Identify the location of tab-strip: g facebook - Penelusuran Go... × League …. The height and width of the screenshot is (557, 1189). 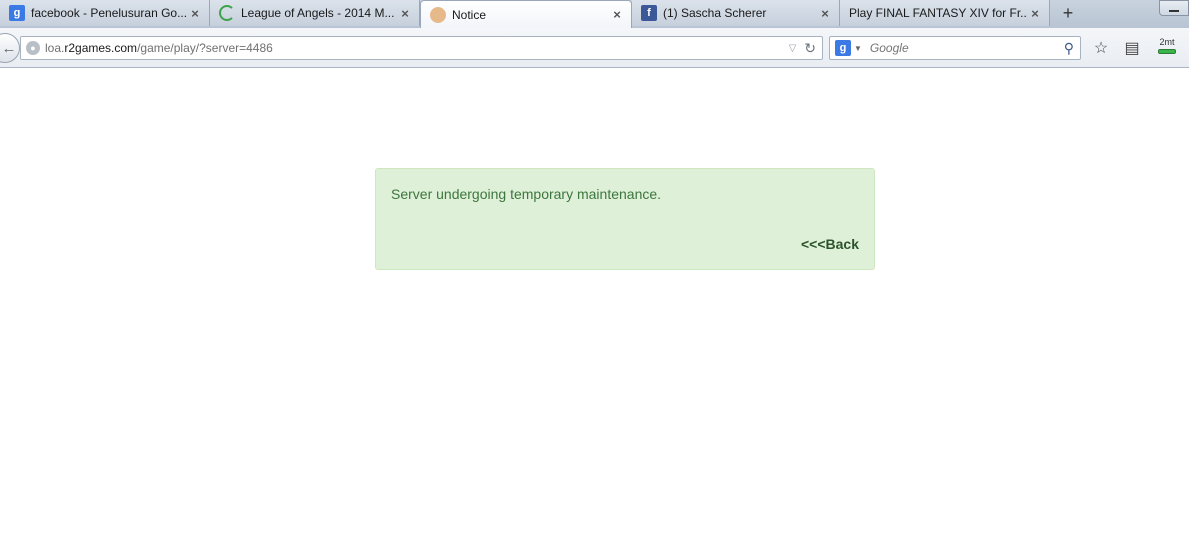
(594, 14).